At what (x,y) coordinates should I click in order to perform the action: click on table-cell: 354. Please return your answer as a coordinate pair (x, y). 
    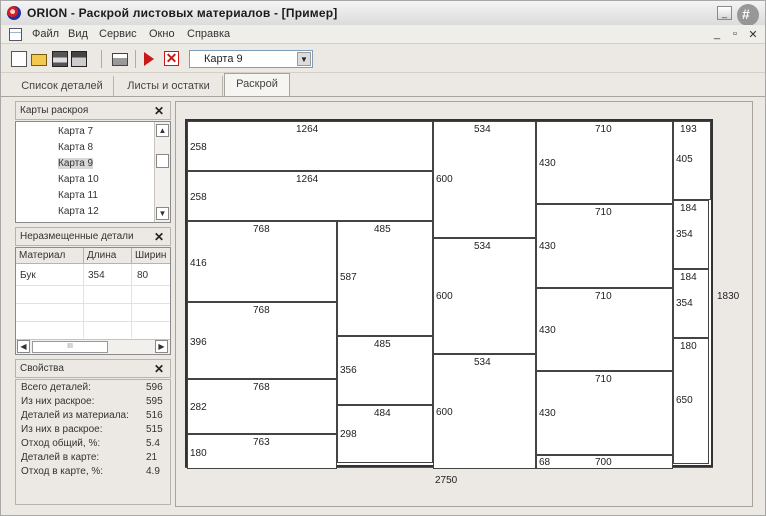
    Looking at the image, I should click on (96, 275).